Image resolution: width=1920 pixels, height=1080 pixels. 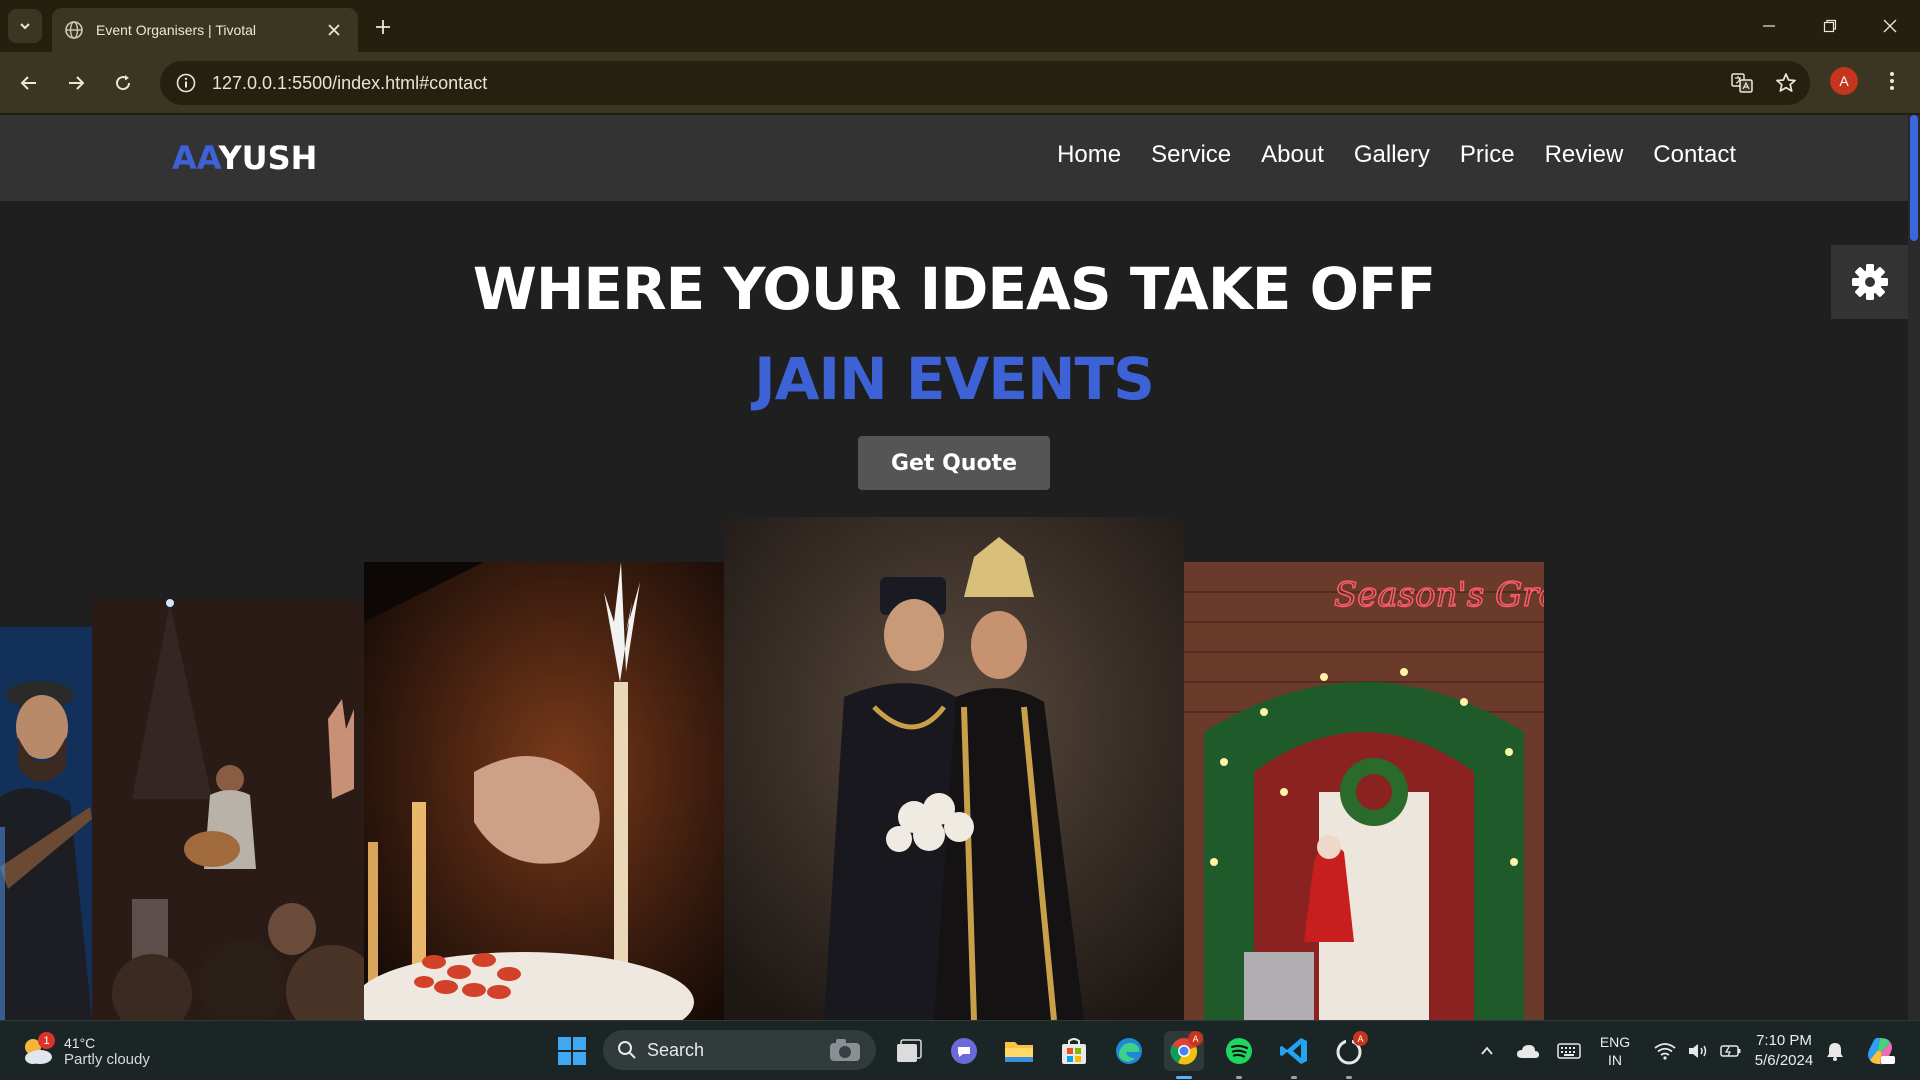 I want to click on restore-button, so click(x=1830, y=26).